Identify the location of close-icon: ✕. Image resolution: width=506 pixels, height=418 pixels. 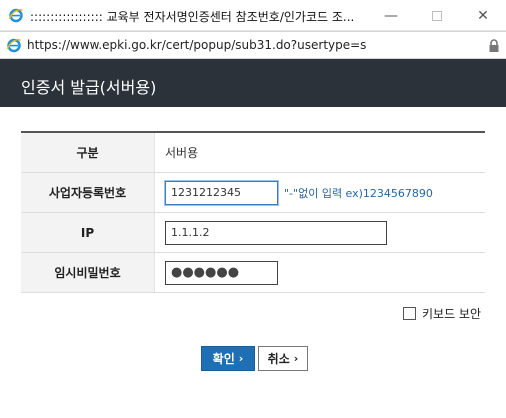
(483, 15).